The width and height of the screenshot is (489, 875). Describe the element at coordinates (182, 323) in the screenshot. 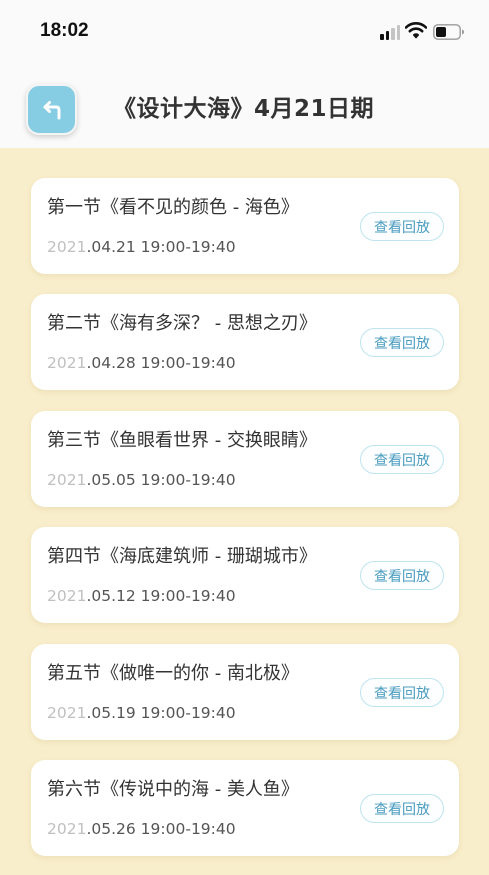

I see `lesson-title: 第二节《海有多深？ - 思想之刃》` at that location.